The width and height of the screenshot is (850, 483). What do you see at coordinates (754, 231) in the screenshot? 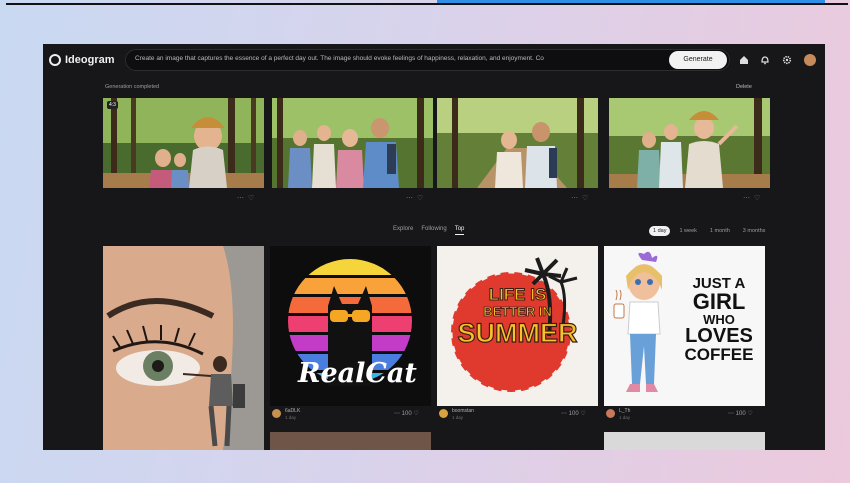
I see `period-3-months: 3 months` at bounding box center [754, 231].